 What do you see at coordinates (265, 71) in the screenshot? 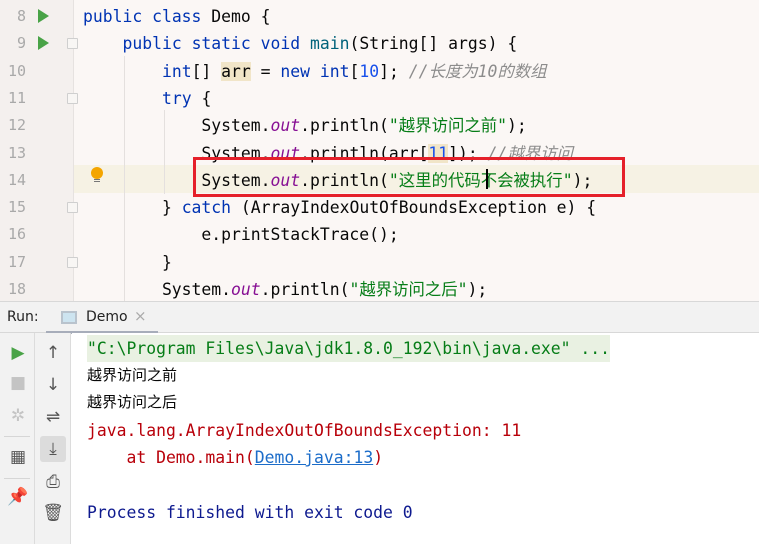
I see `code-token: =` at bounding box center [265, 71].